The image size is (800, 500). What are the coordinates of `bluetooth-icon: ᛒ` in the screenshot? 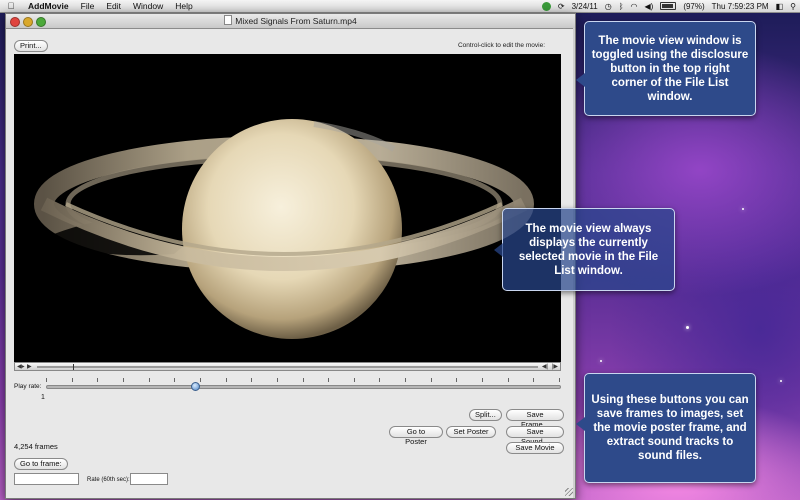 It's located at (621, 6).